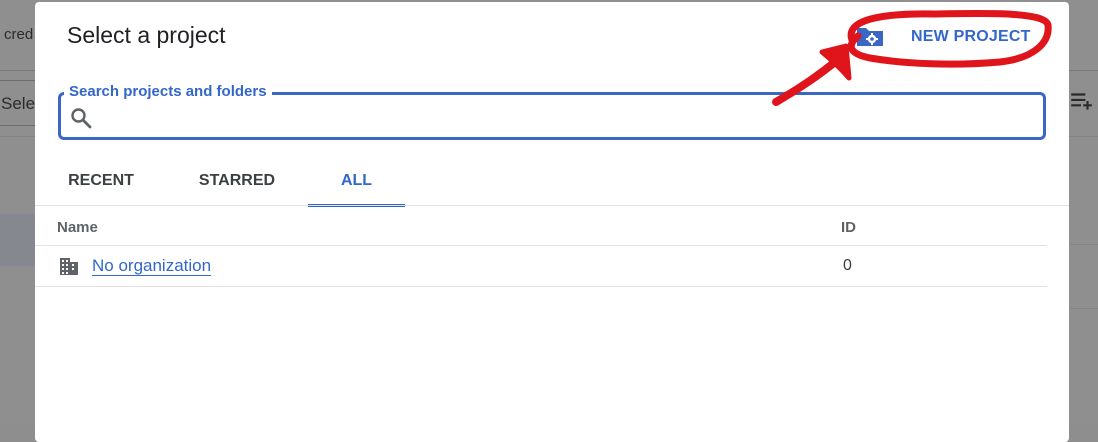 This screenshot has width=1098, height=442. Describe the element at coordinates (69, 266) in the screenshot. I see `building-icon` at that location.